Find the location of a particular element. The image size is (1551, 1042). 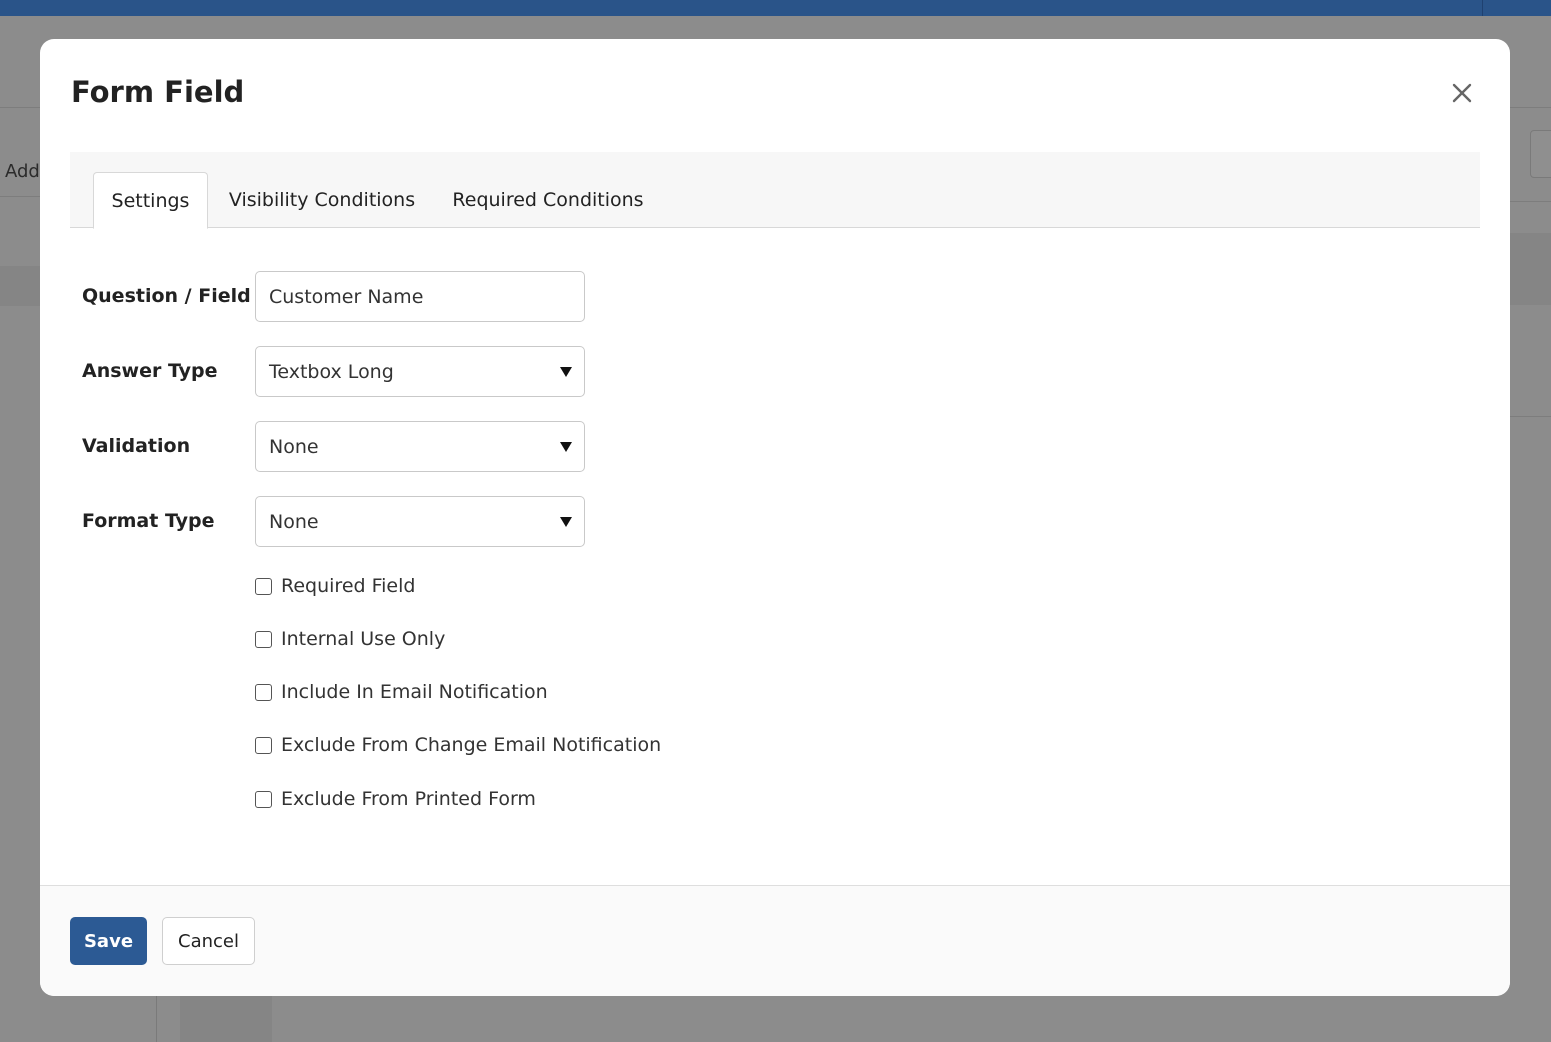

tab-settings: Settings is located at coordinates (150, 200).